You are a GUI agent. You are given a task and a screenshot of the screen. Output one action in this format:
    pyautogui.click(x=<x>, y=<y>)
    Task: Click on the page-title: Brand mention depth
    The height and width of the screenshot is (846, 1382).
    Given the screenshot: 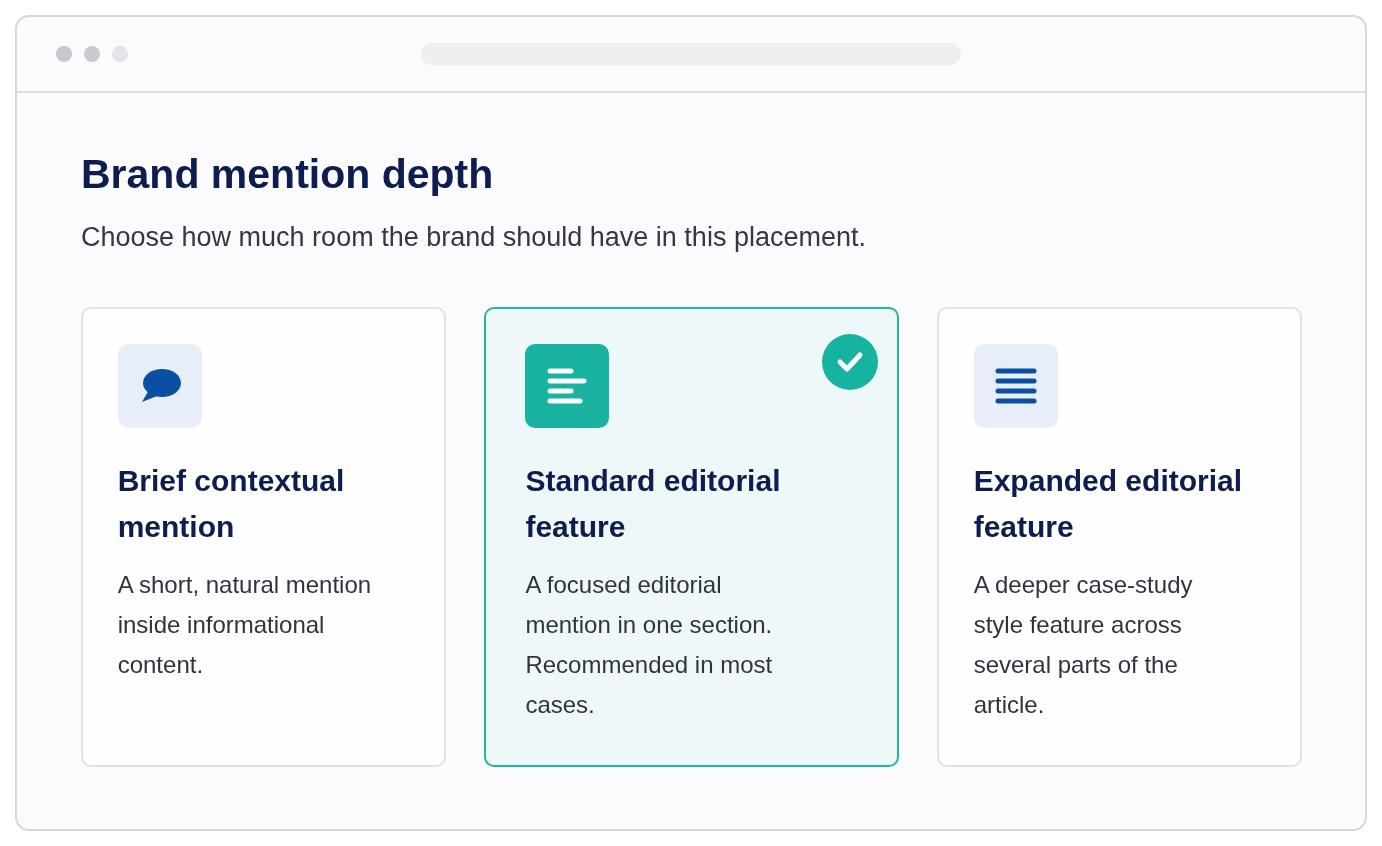 What is the action you would take?
    pyautogui.click(x=287, y=174)
    